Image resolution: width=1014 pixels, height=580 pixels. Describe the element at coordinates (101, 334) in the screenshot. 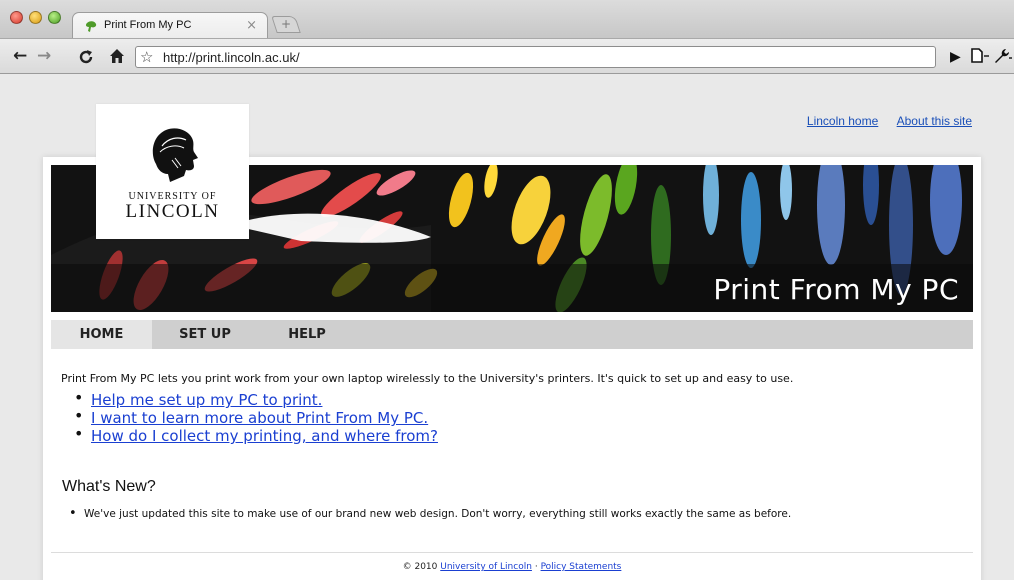

I see `menu-tab-home: HOME` at that location.